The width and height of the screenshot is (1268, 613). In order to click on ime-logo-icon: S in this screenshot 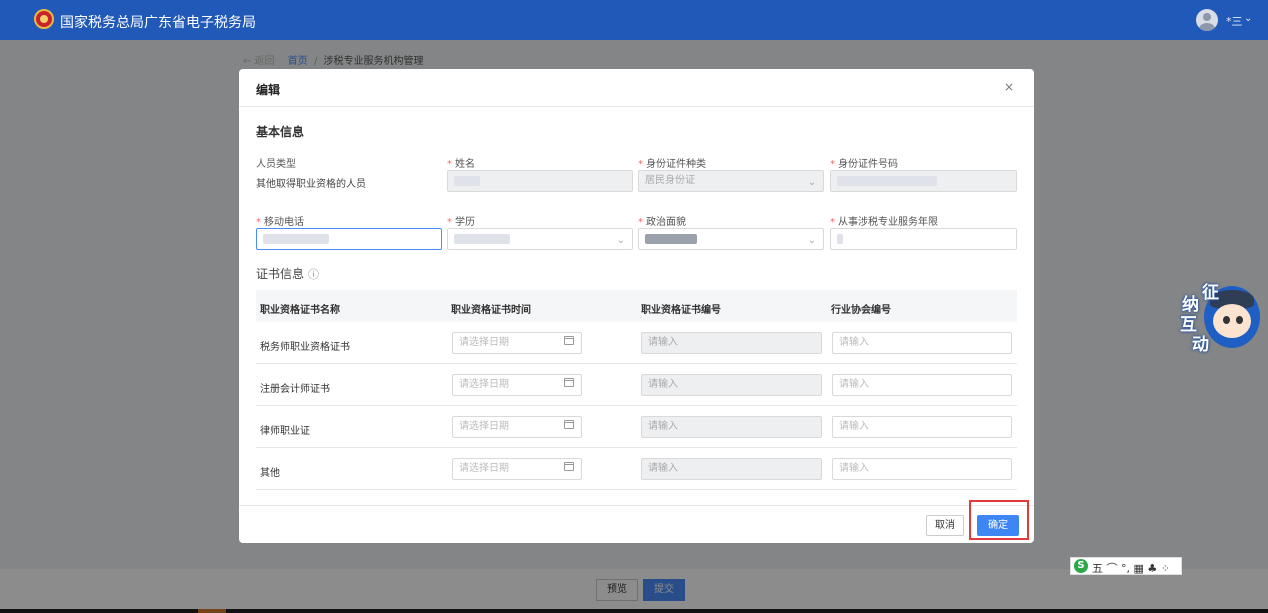, I will do `click(1081, 566)`.